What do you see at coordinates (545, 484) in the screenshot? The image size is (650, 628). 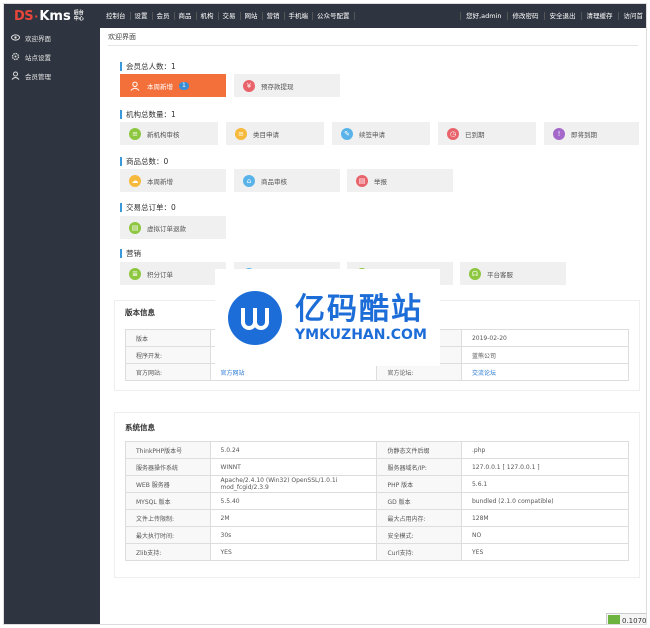 I see `table-cell: 5.6.1` at bounding box center [545, 484].